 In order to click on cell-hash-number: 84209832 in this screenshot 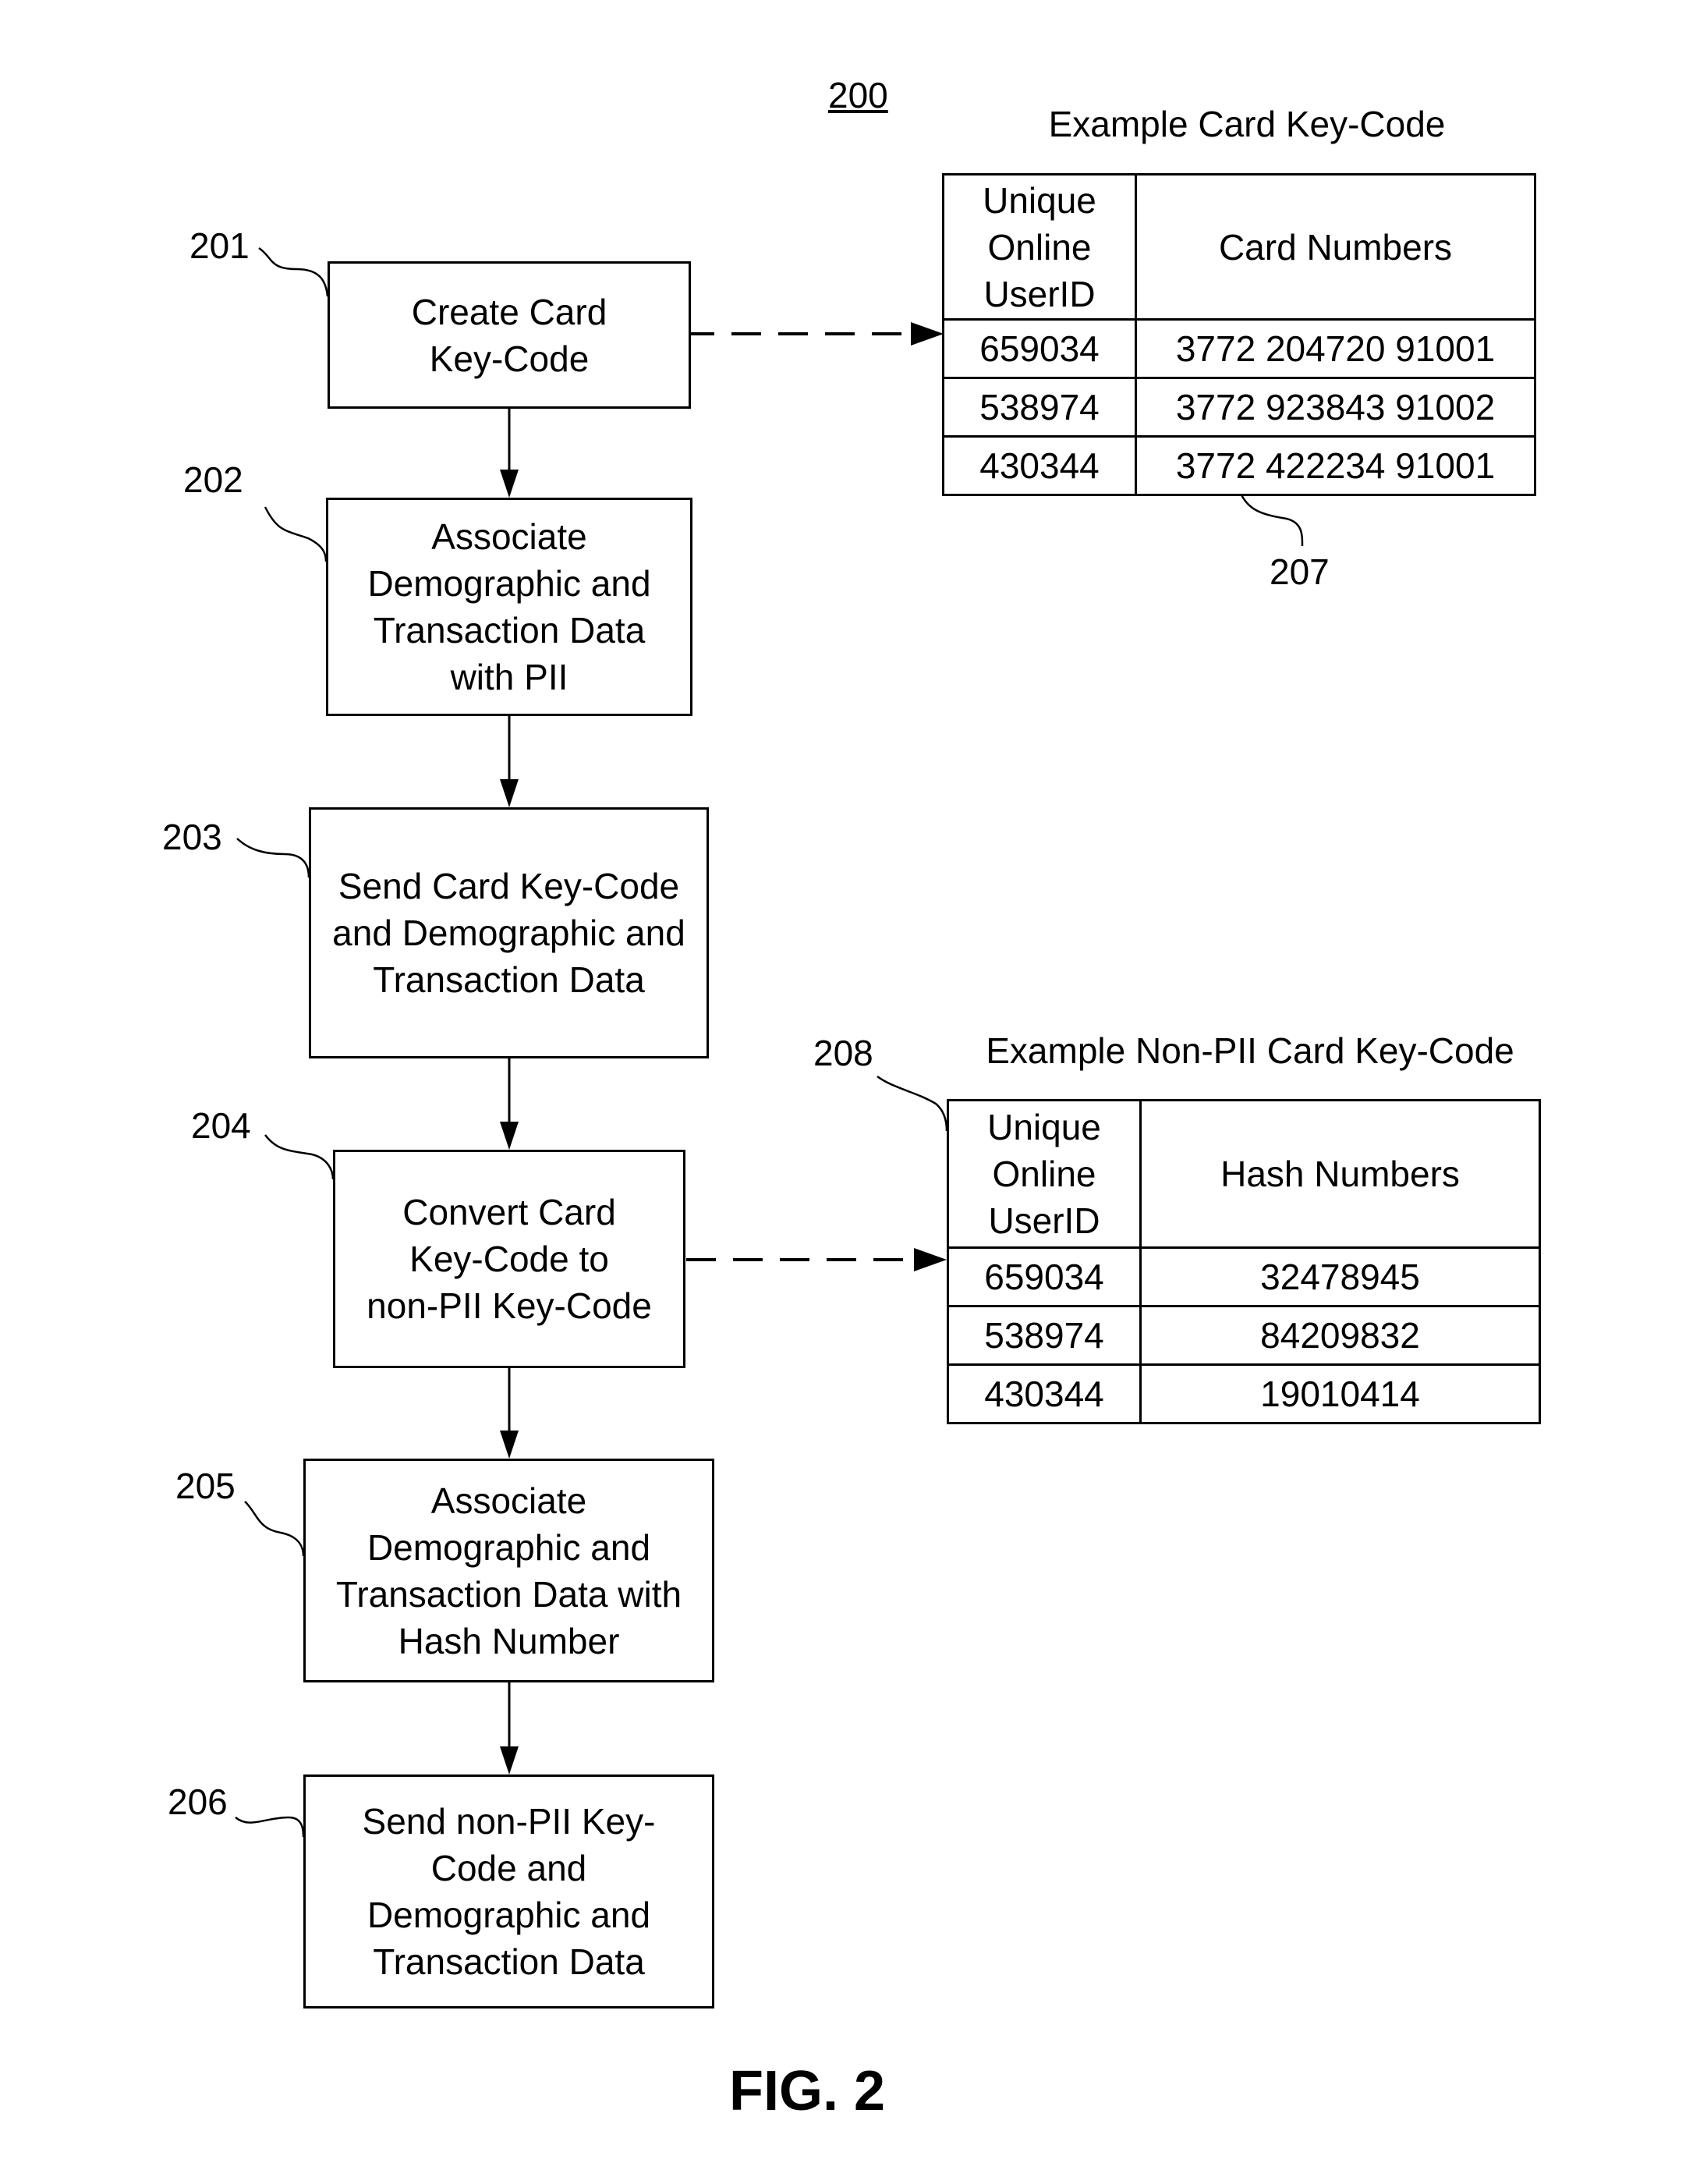, I will do `click(1340, 1336)`.